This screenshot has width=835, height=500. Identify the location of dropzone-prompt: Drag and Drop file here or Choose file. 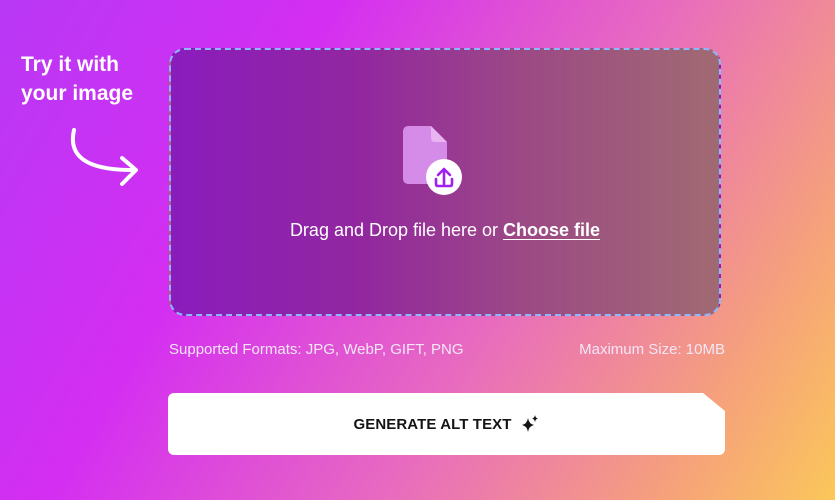
(445, 230).